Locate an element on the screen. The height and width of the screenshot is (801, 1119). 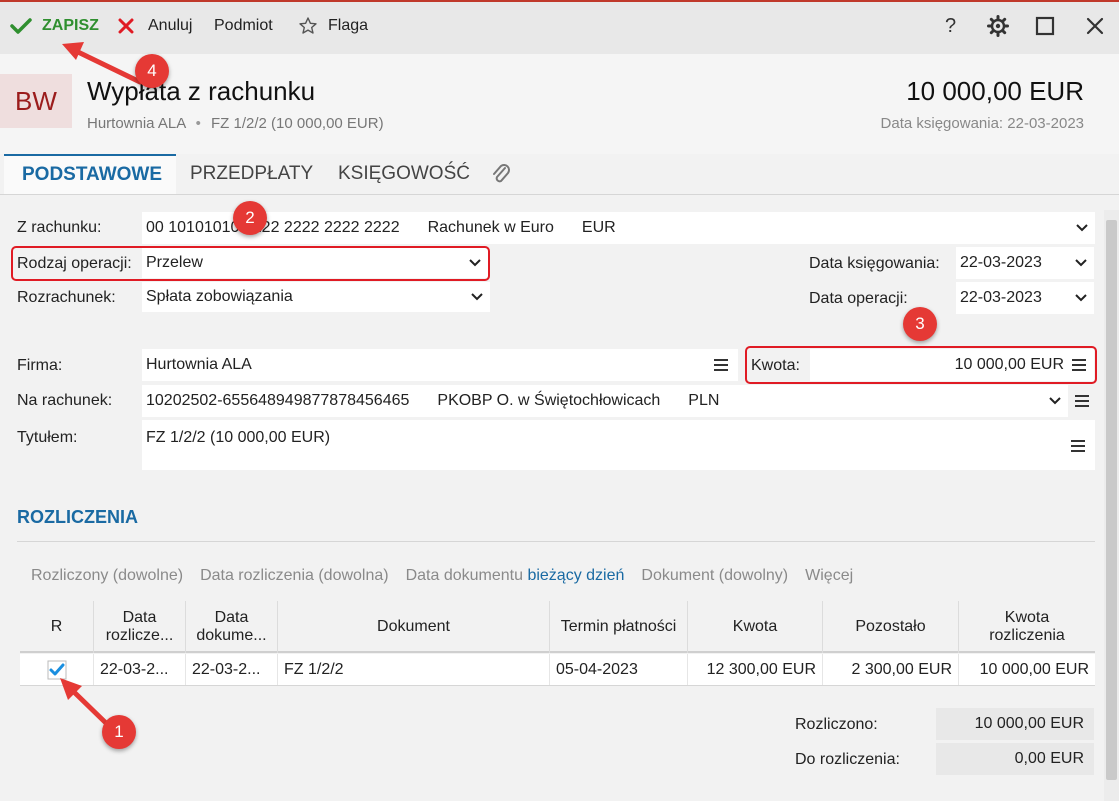
annotation-badge-4: 4 is located at coordinates (152, 71).